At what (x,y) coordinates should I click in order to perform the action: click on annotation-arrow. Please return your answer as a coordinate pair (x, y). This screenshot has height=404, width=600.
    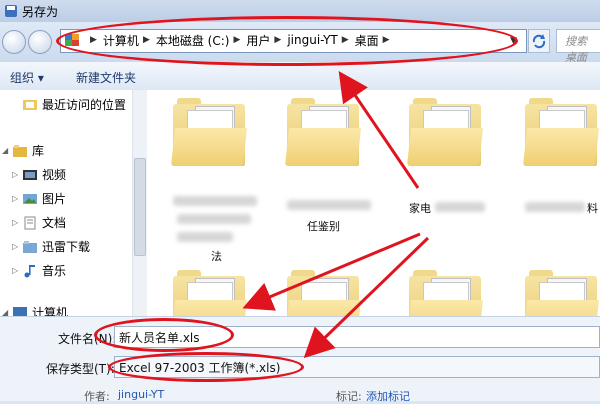
    Looking at the image, I should click on (379, 130).